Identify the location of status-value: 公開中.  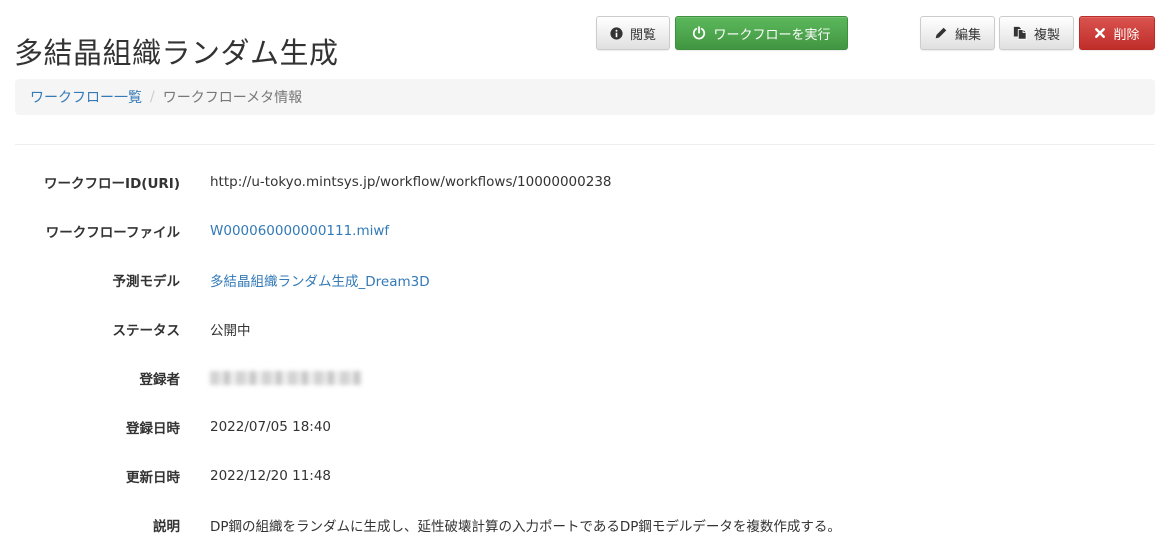
(230, 331).